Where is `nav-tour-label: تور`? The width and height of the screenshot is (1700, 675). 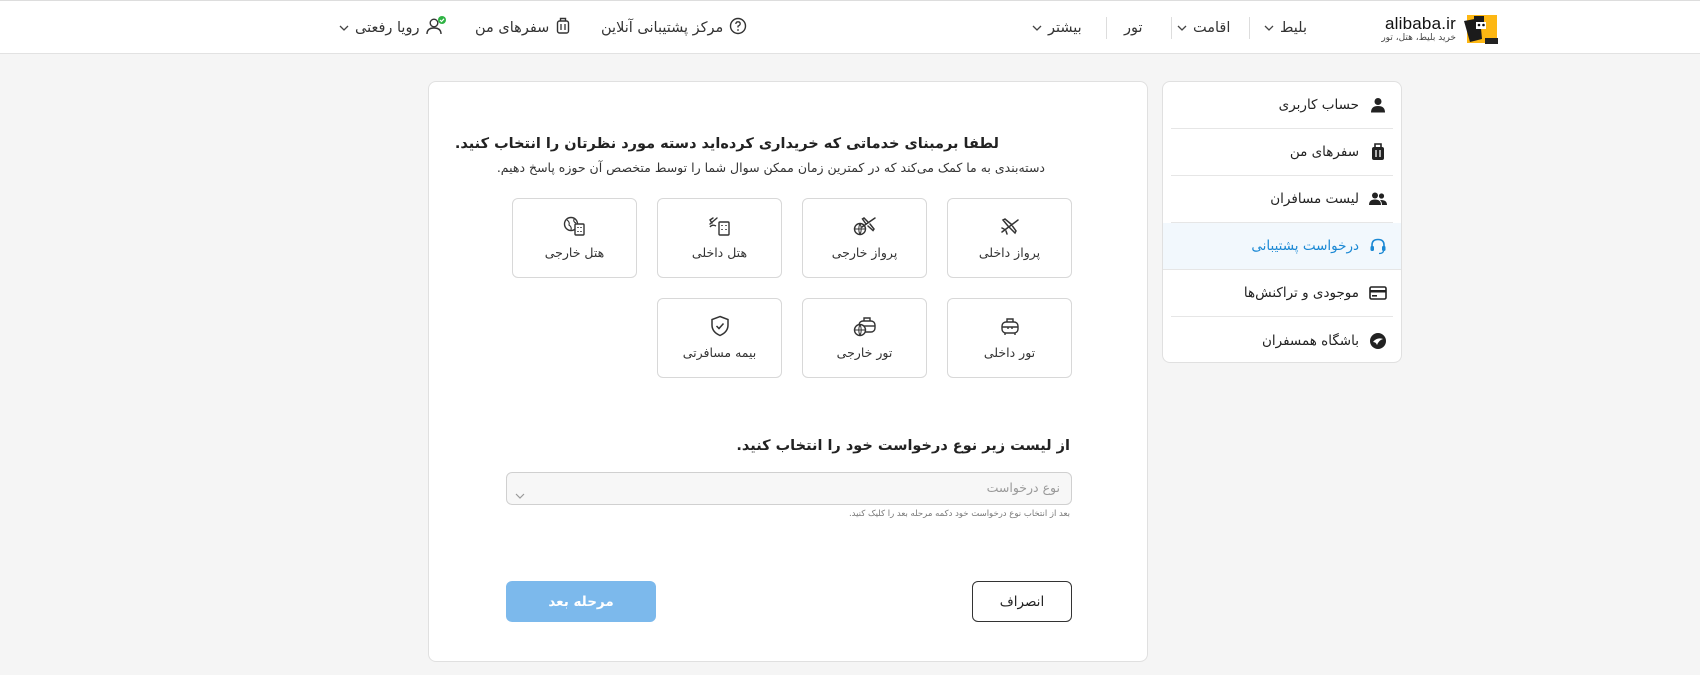
nav-tour-label: تور is located at coordinates (1133, 28).